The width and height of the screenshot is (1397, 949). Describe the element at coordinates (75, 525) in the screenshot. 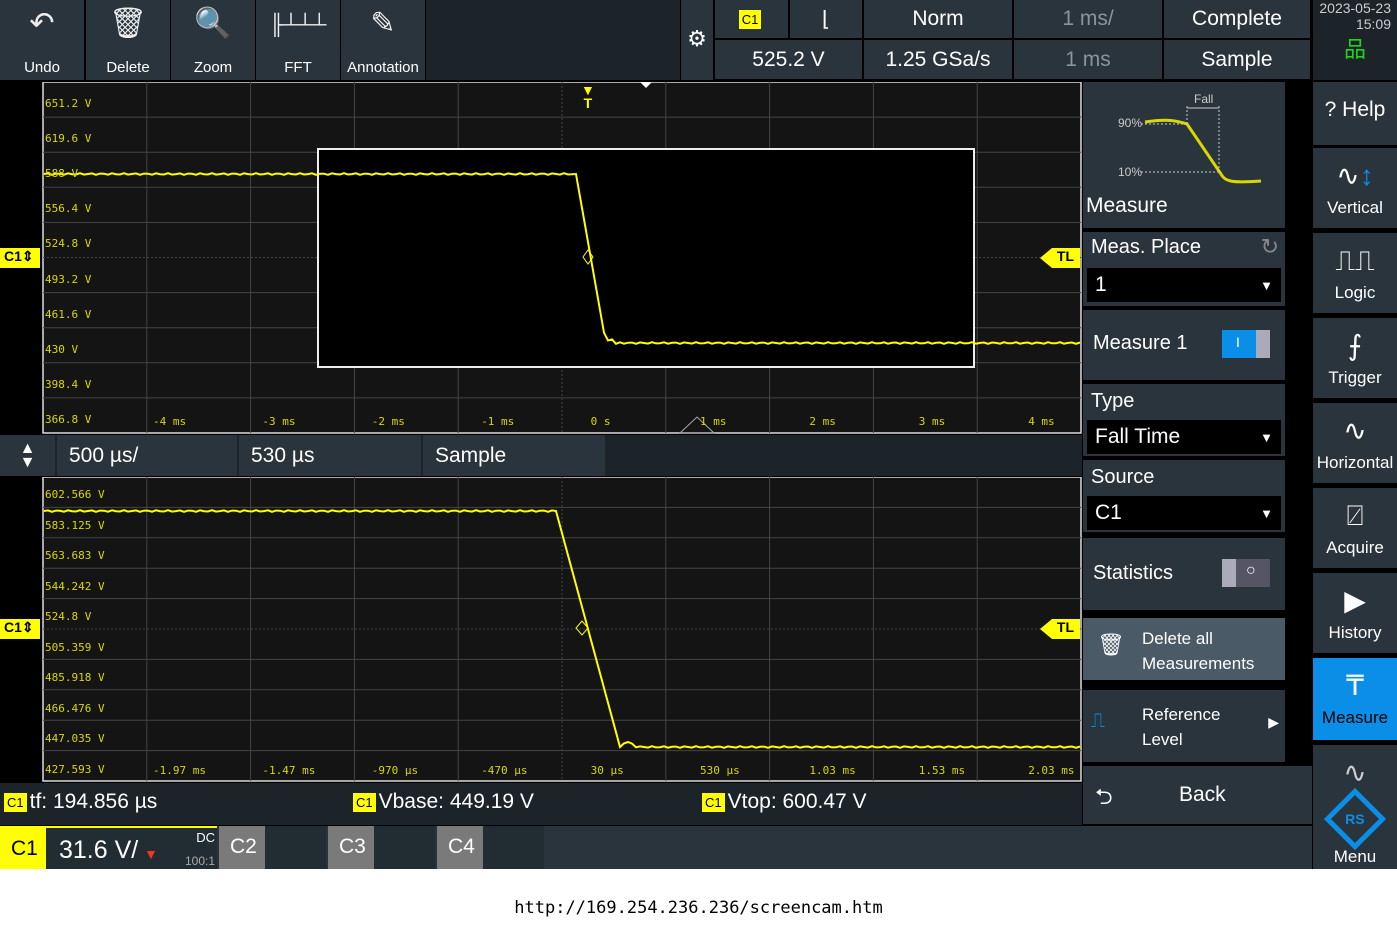

I see `axis-label: 583.125 V` at that location.